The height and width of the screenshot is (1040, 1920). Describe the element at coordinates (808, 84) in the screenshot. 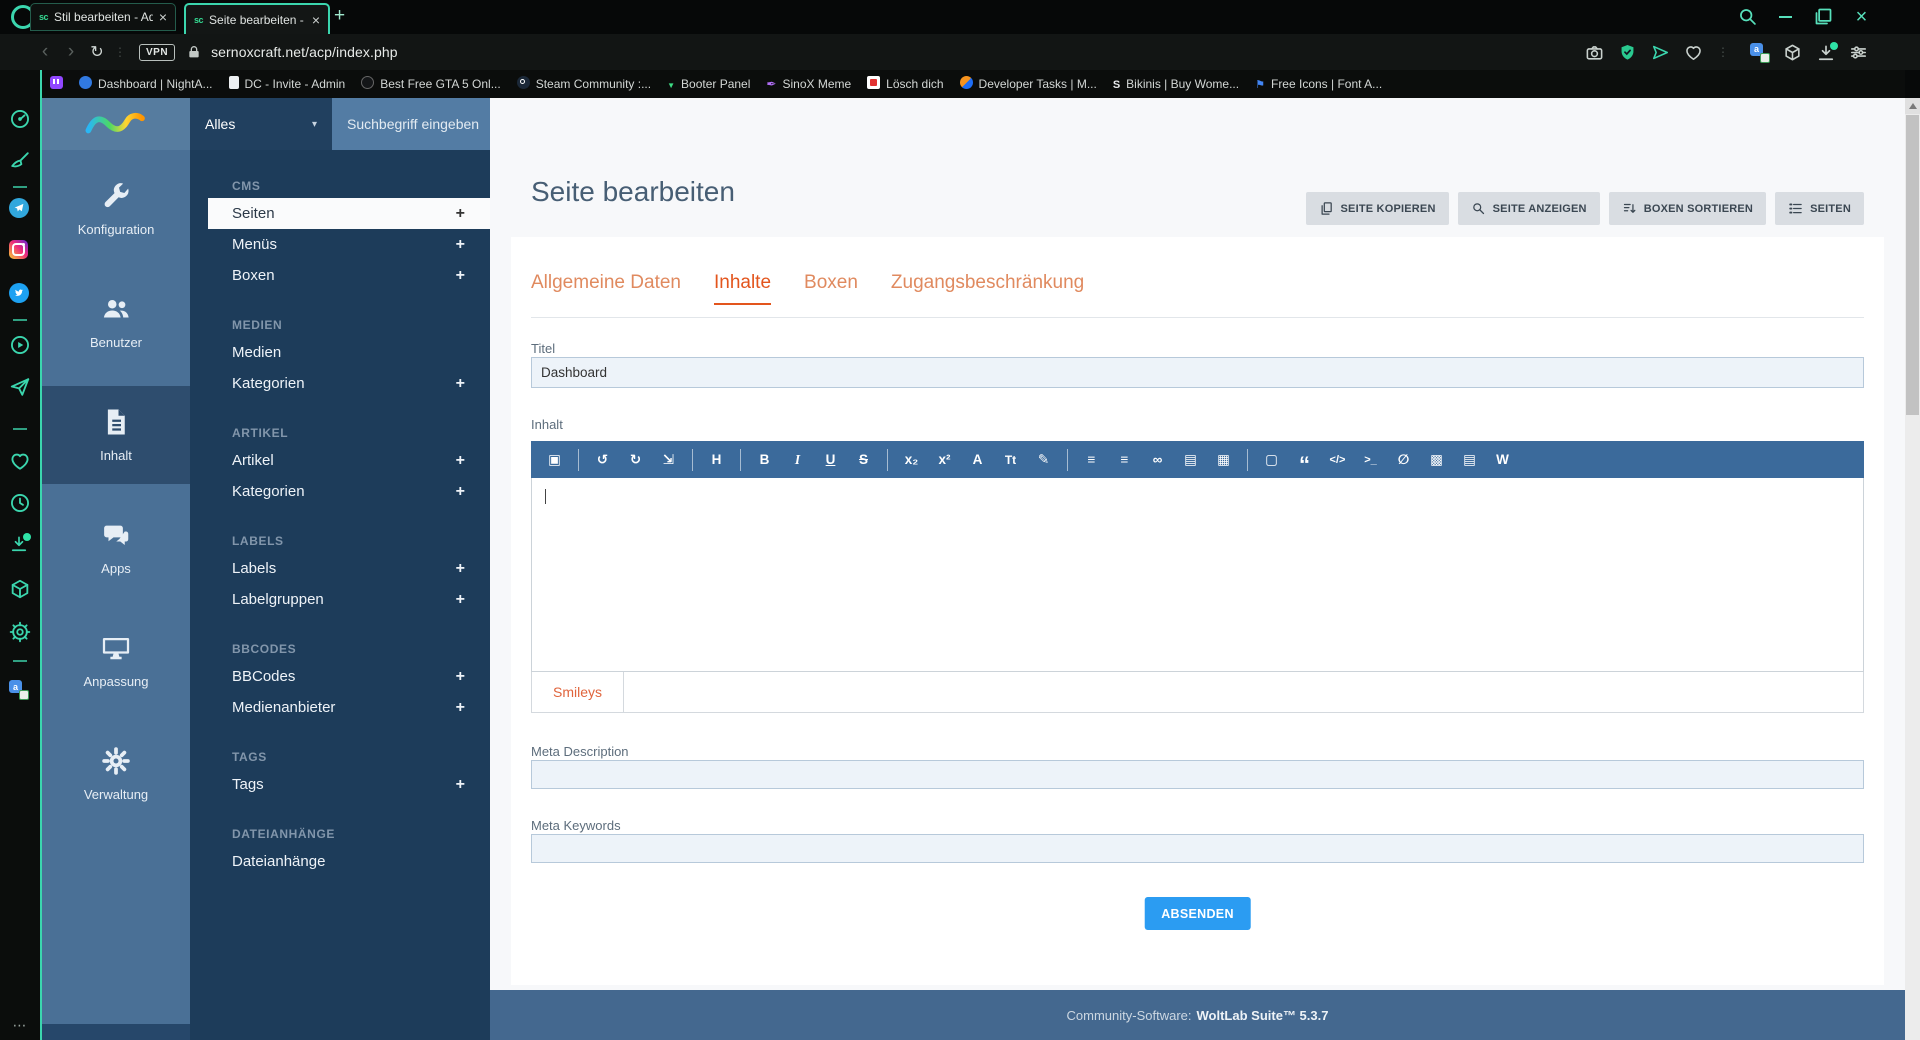

I see `bookmark-item: ✒ SinoX Meme` at that location.